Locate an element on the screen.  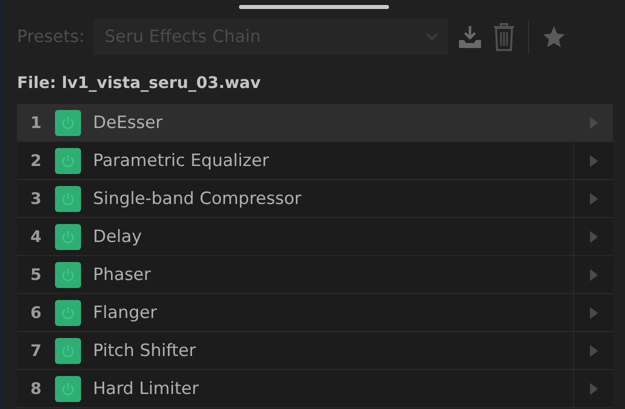
trash-icon is located at coordinates (504, 37).